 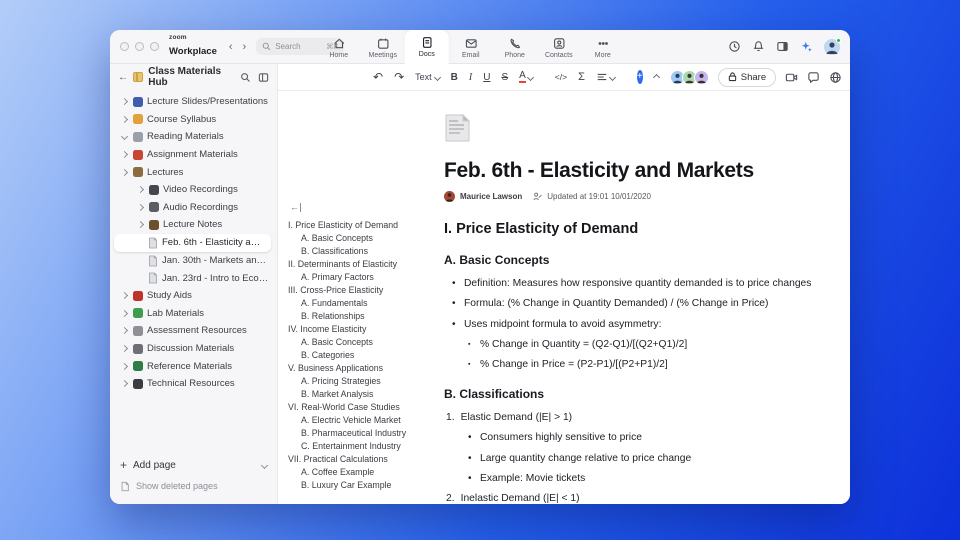 I want to click on outline-item: VI. Real-World Case Studies, so click(x=364, y=407).